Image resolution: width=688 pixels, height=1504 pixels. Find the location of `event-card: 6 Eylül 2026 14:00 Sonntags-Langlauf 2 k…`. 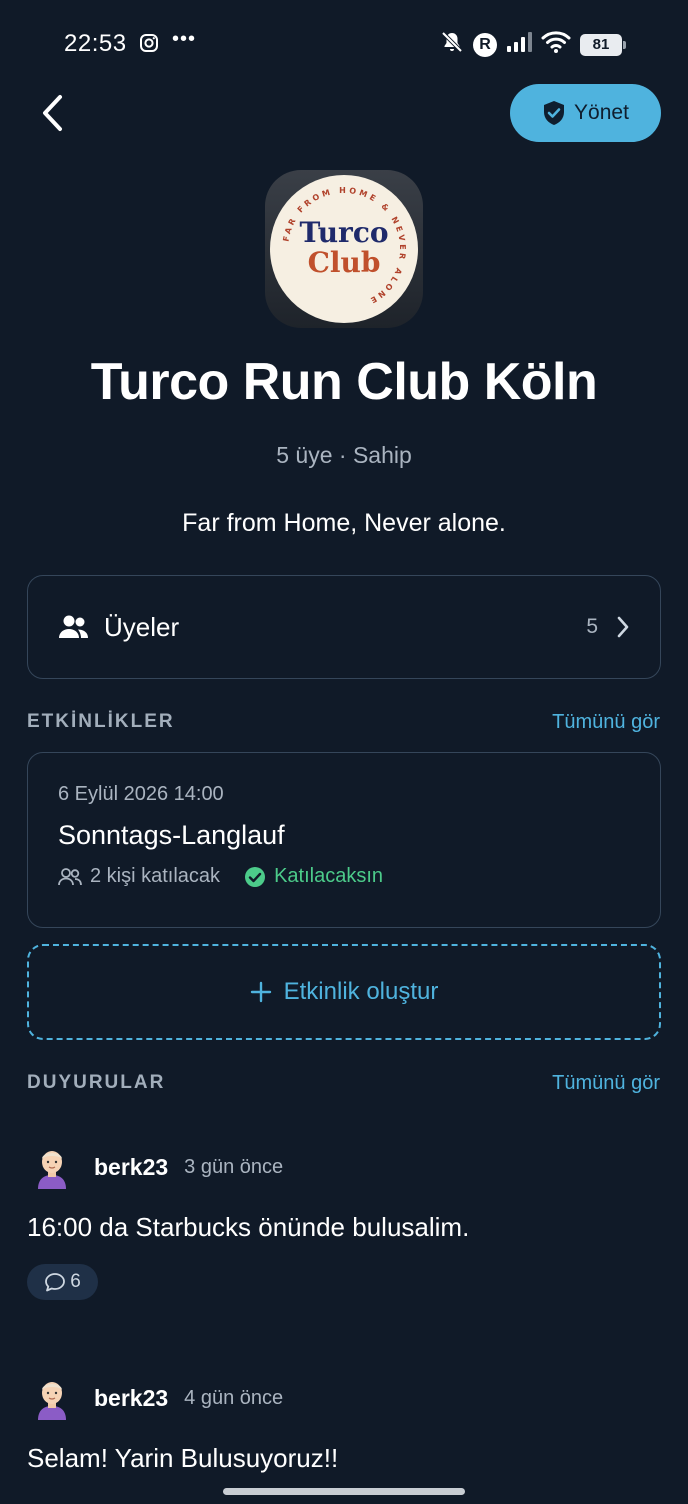

event-card: 6 Eylül 2026 14:00 Sonntags-Langlauf 2 k… is located at coordinates (344, 840).